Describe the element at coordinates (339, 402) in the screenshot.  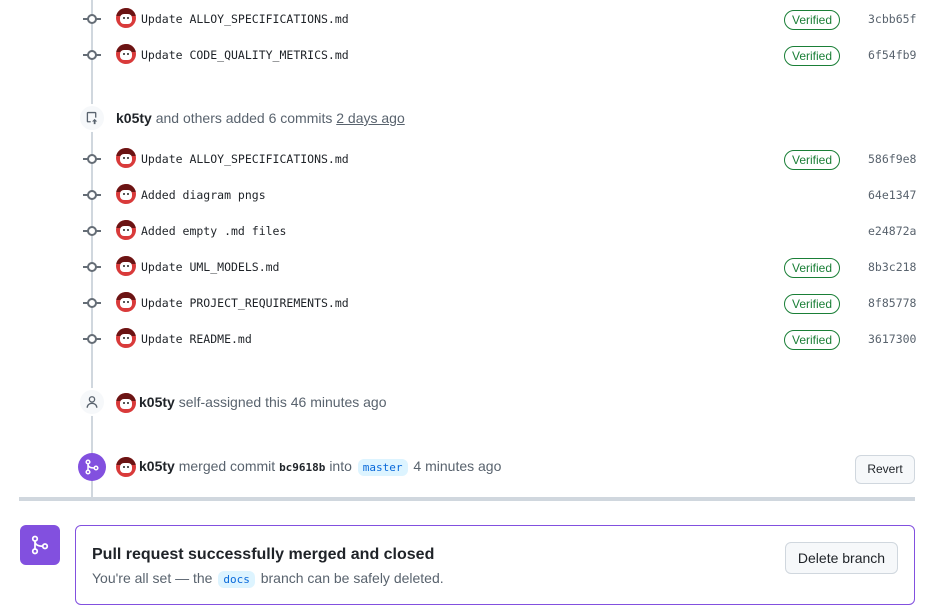
I see `timestamp-link: 46 minutes ago` at that location.